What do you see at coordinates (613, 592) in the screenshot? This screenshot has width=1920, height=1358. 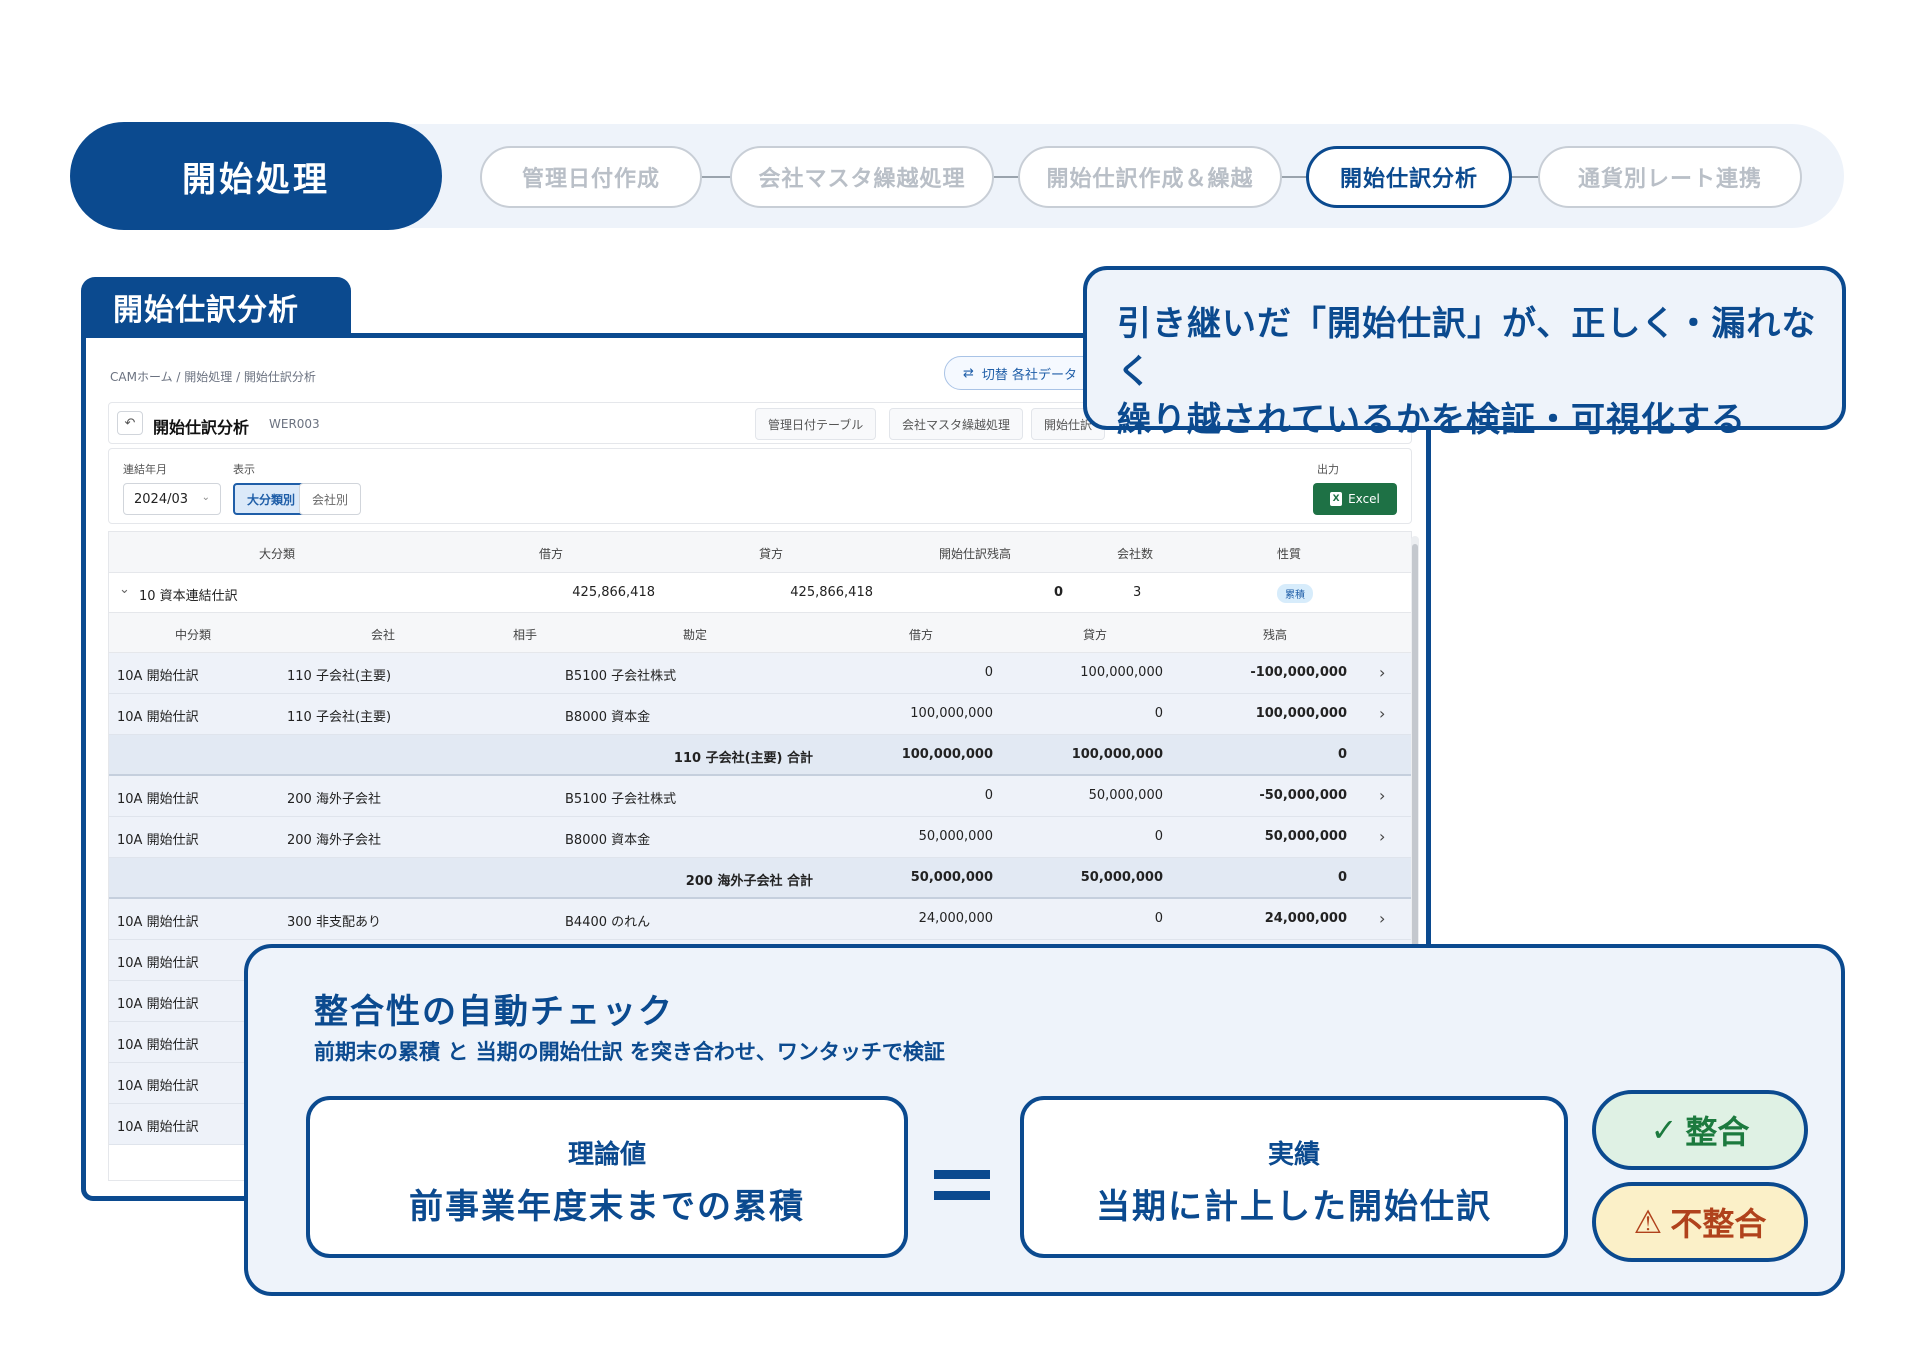 I see `group-debit: 425,866,418` at bounding box center [613, 592].